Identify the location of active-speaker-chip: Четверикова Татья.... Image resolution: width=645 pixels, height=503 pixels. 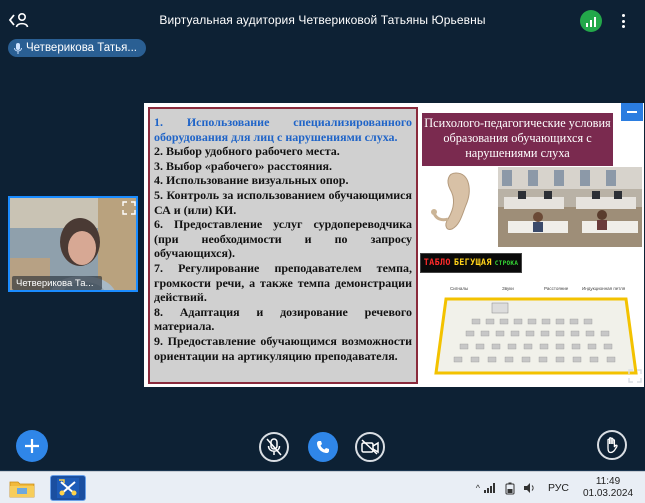
(77, 48).